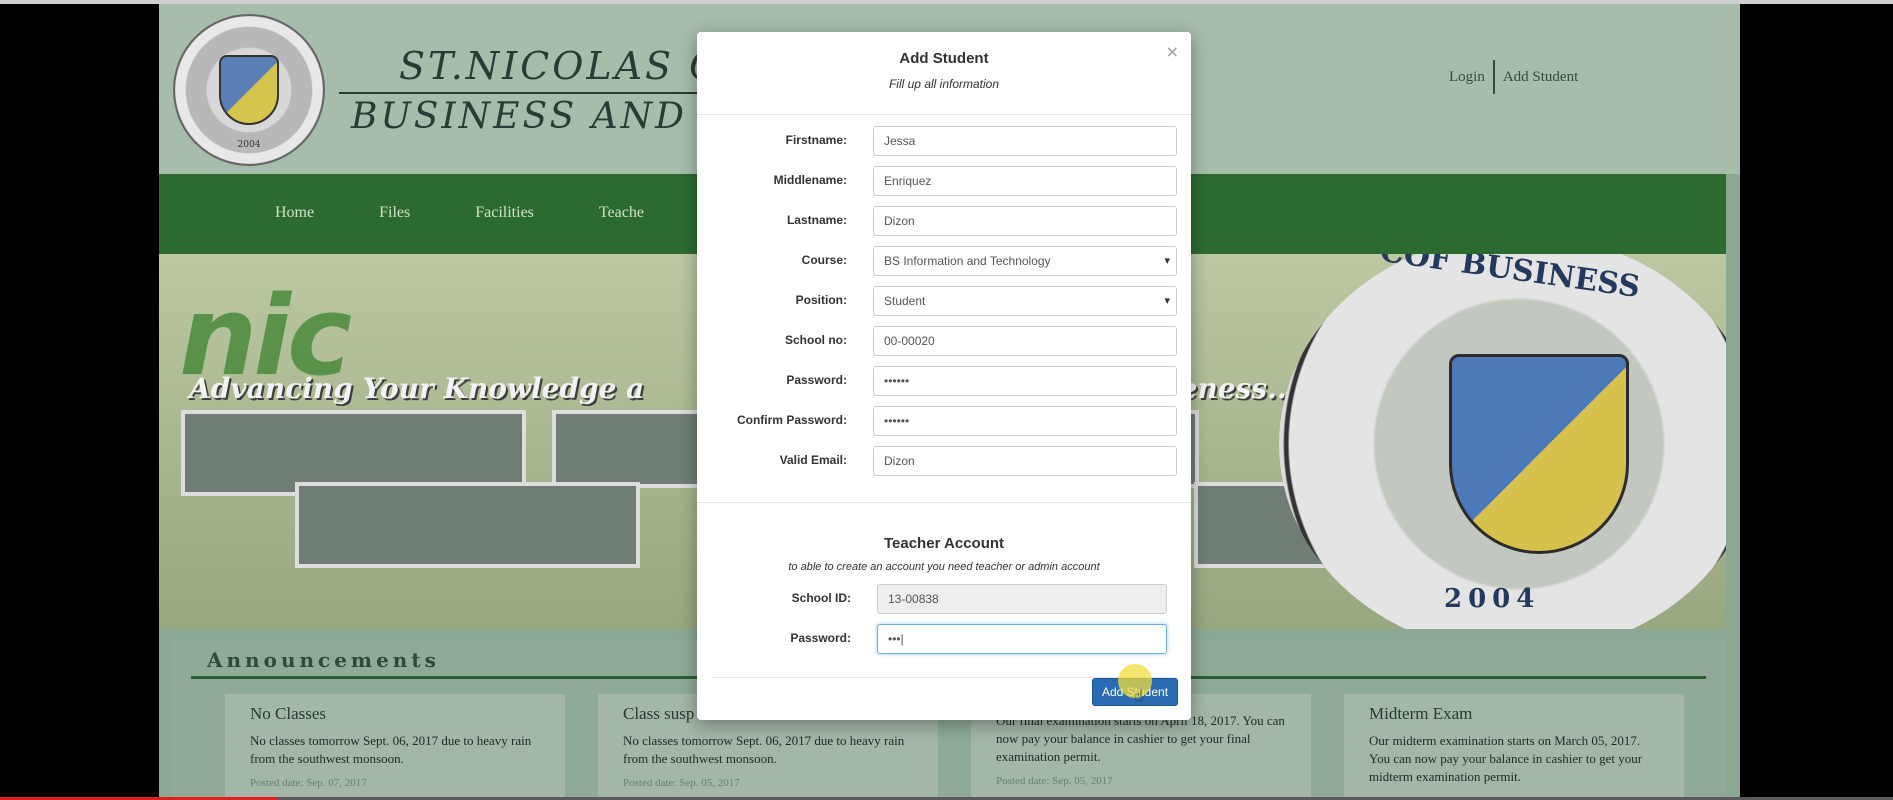  Describe the element at coordinates (813, 460) in the screenshot. I see `valid-email-label: Valid Email:` at that location.